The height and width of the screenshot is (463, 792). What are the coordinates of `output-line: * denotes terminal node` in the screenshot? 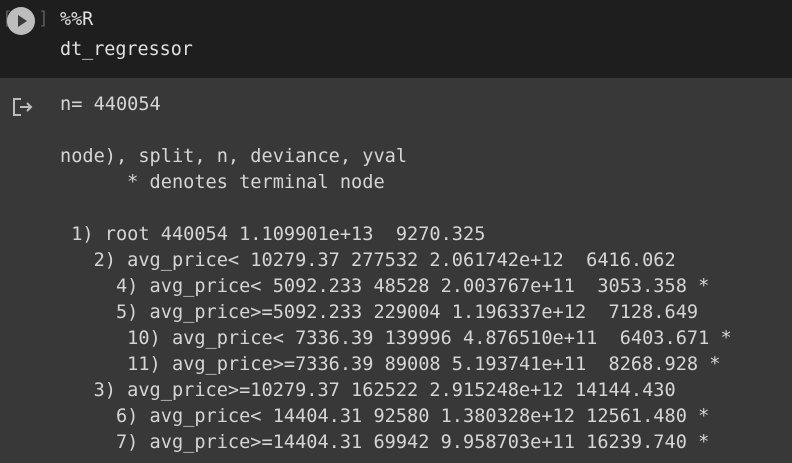 It's located at (222, 182).